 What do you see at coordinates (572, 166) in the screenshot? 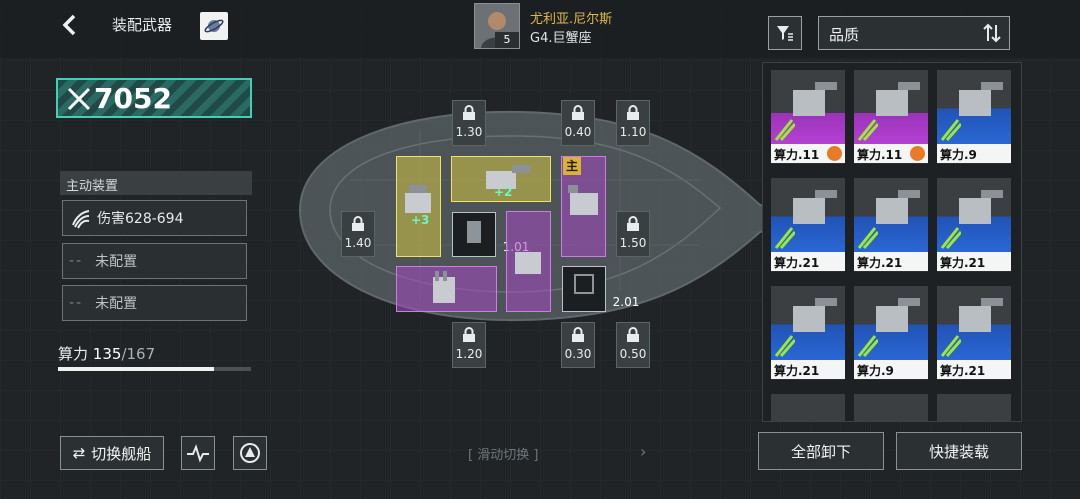
I see `main-slot-badge: 主` at bounding box center [572, 166].